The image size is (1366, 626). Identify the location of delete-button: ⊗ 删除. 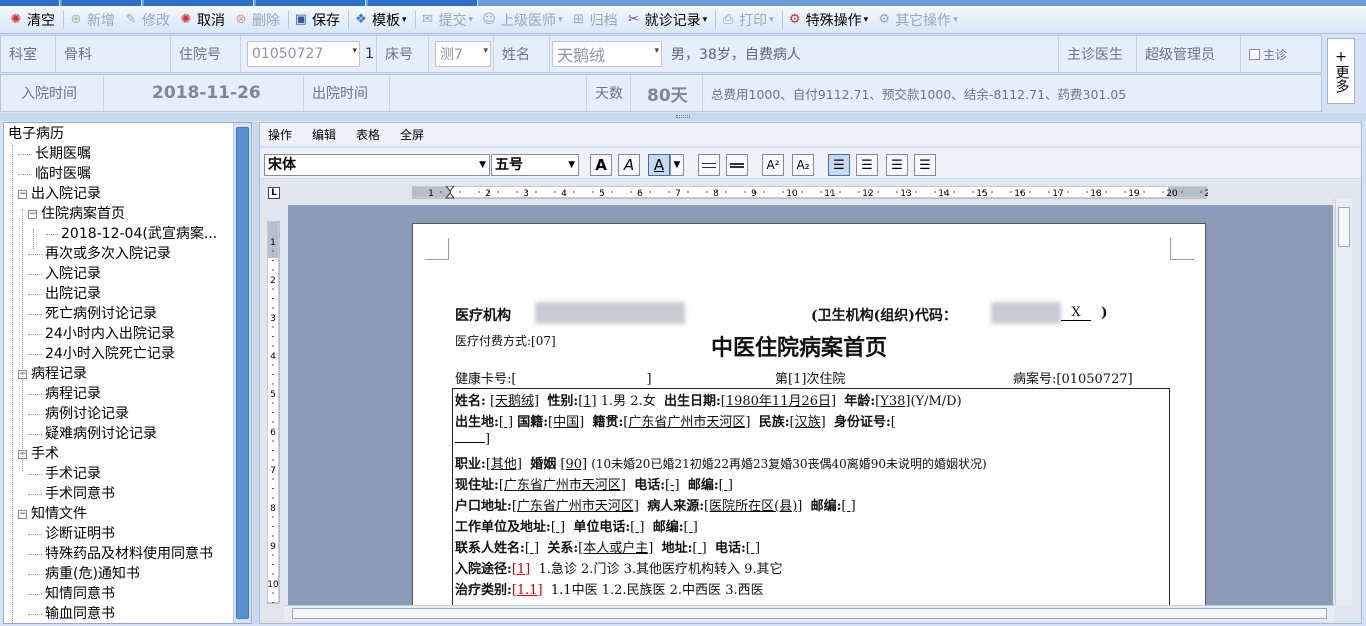
(258, 20).